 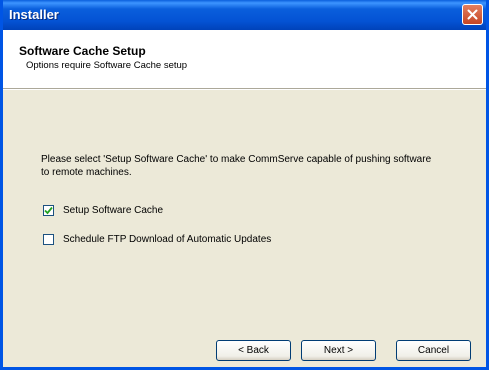 I want to click on checkmark-icon, so click(x=48, y=210).